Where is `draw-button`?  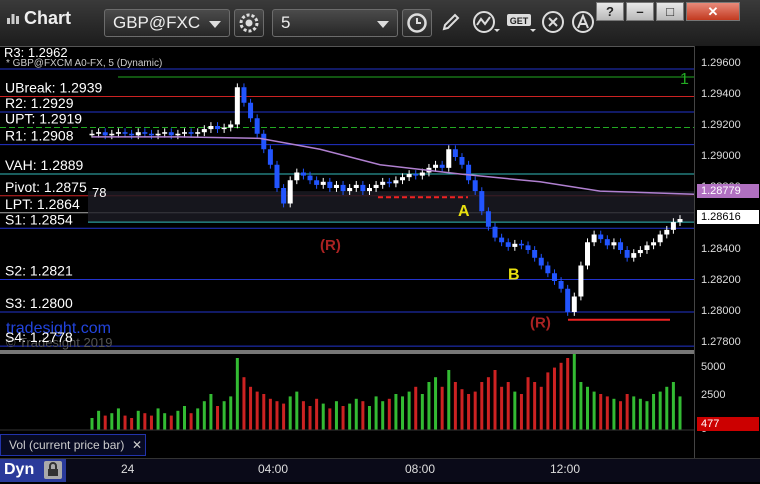 draw-button is located at coordinates (451, 23).